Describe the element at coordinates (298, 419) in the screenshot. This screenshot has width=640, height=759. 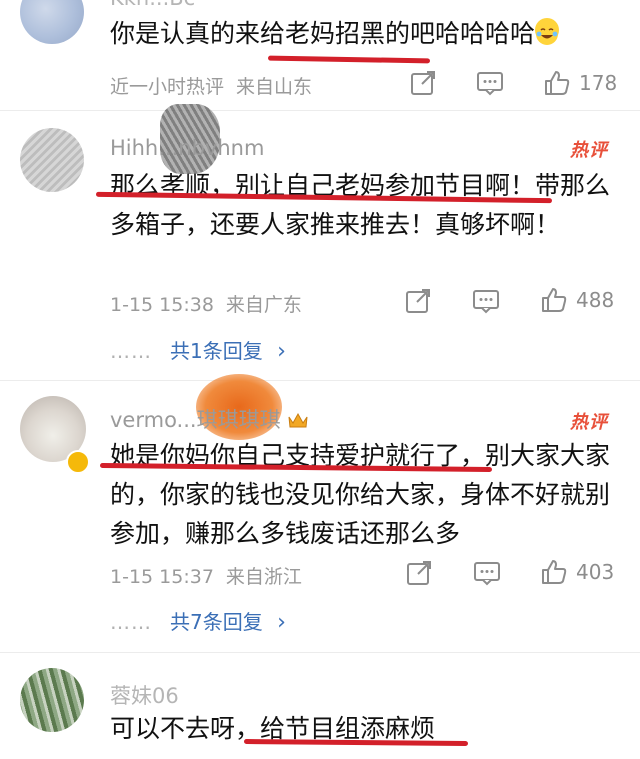
I see `crown-icon` at that location.